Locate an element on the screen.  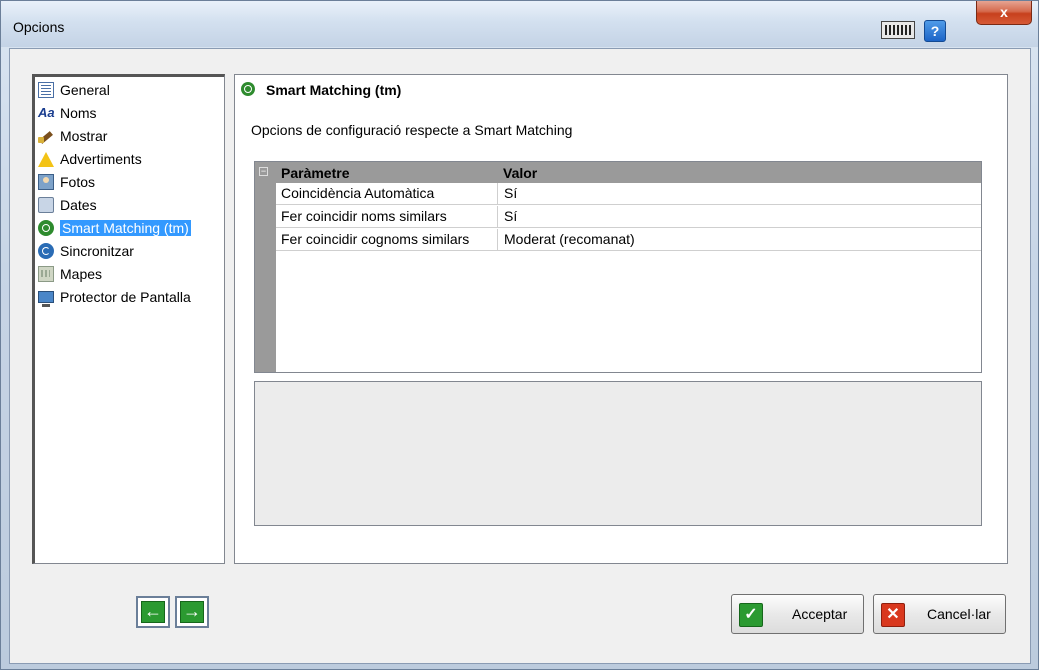
help-button: ? is located at coordinates (935, 31).